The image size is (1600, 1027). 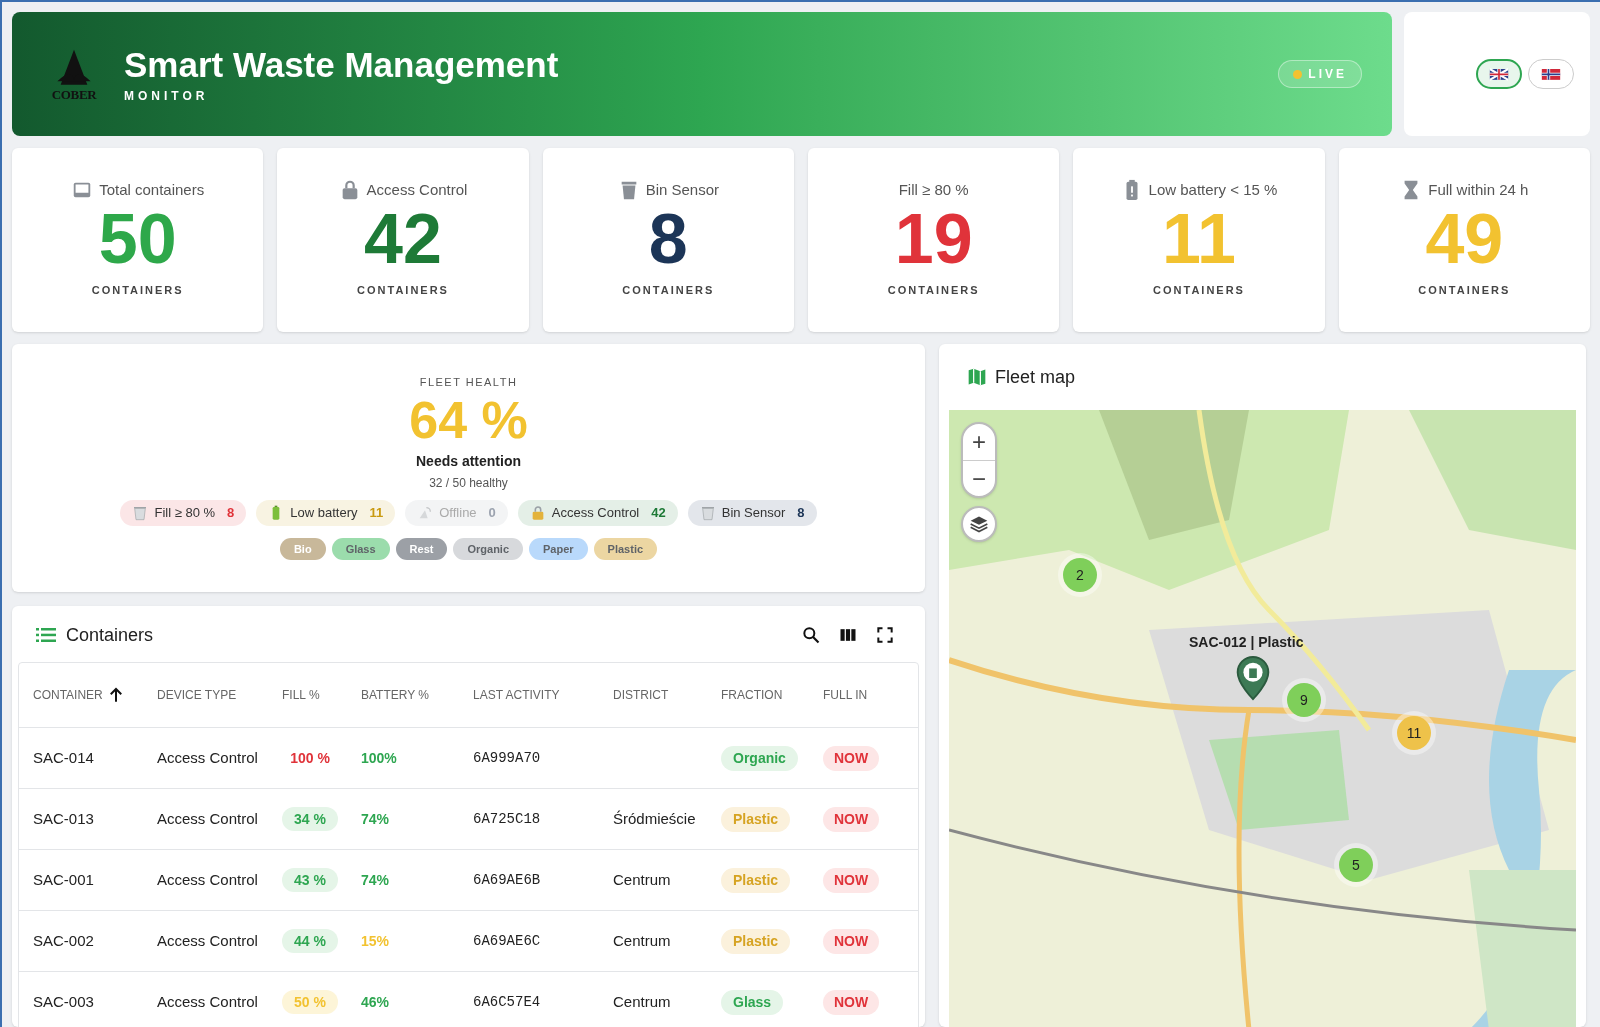 I want to click on column-header: BATTERY %, so click(x=417, y=695).